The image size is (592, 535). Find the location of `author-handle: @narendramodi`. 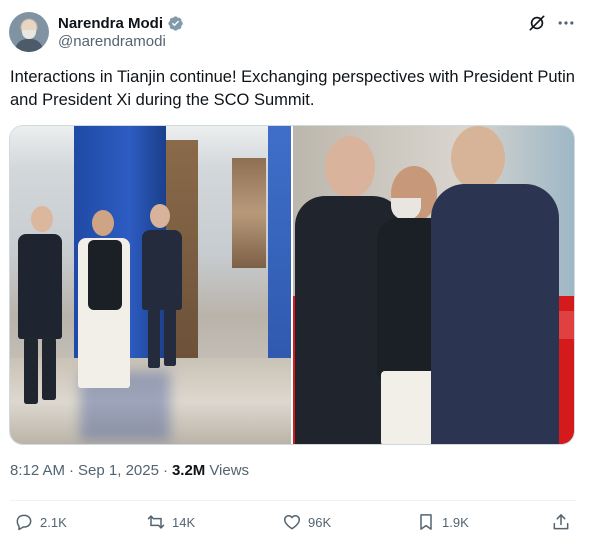

author-handle: @narendramodi is located at coordinates (112, 41).